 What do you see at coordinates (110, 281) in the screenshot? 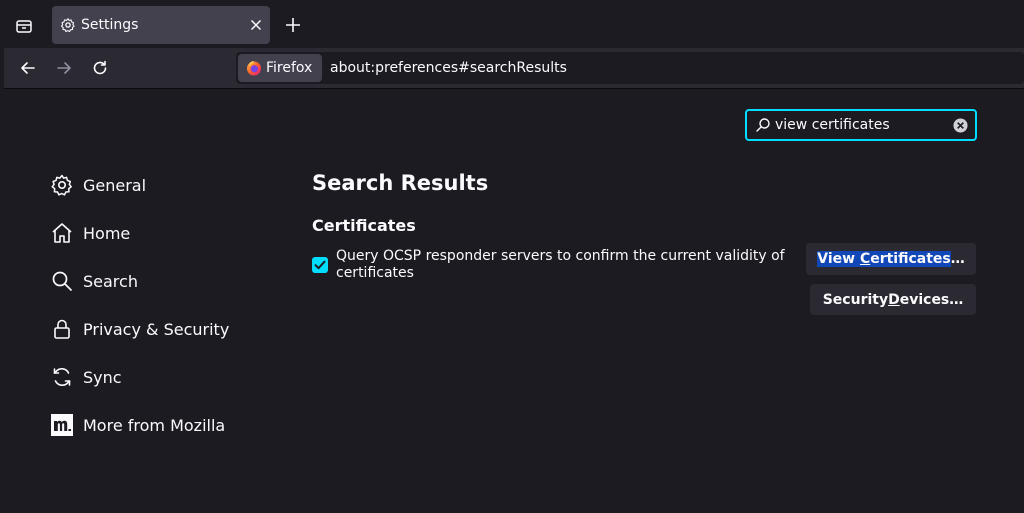
I see `sidebar-item-label: Search` at bounding box center [110, 281].